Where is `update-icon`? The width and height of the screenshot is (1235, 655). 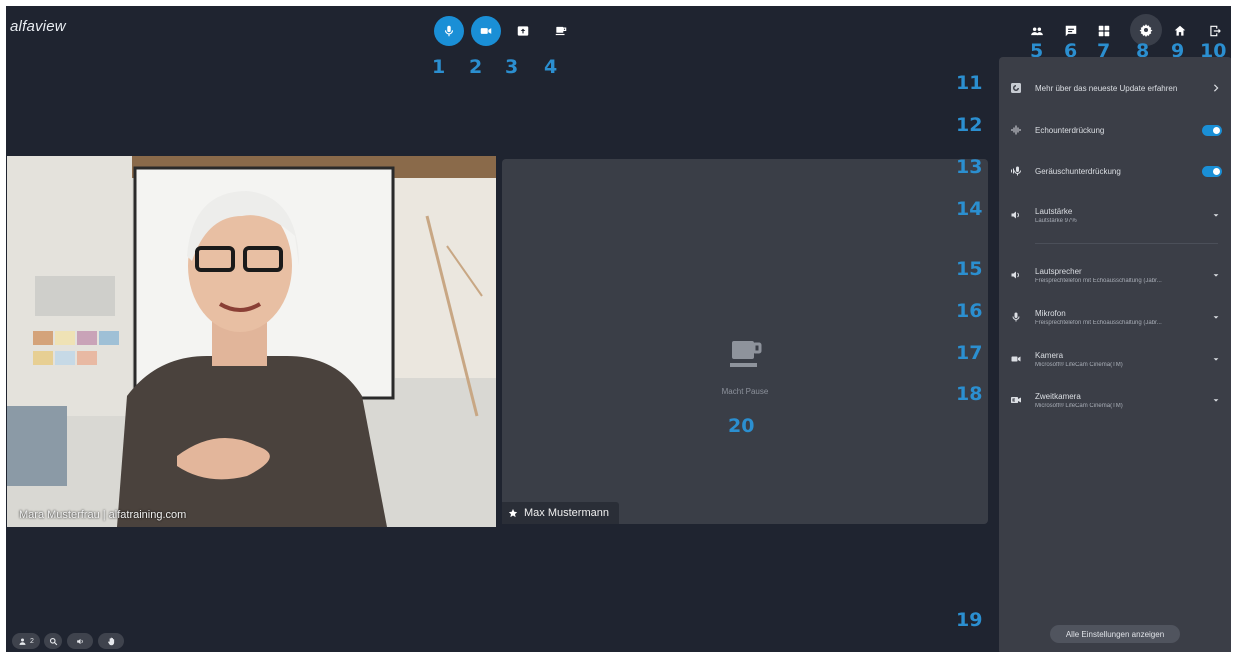
update-icon is located at coordinates (1016, 88).